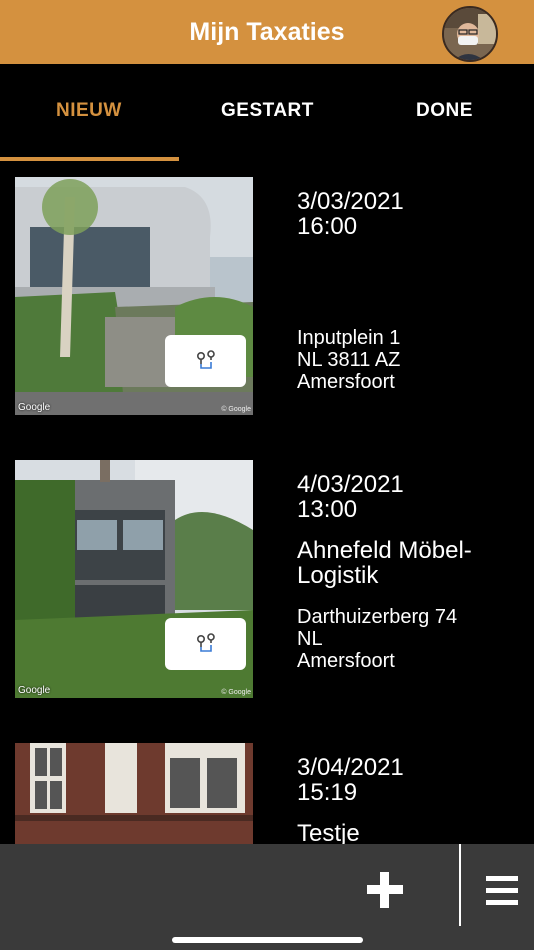 Image resolution: width=534 pixels, height=950 pixels. What do you see at coordinates (327, 509) in the screenshot?
I see `appointment-time: 13:00` at bounding box center [327, 509].